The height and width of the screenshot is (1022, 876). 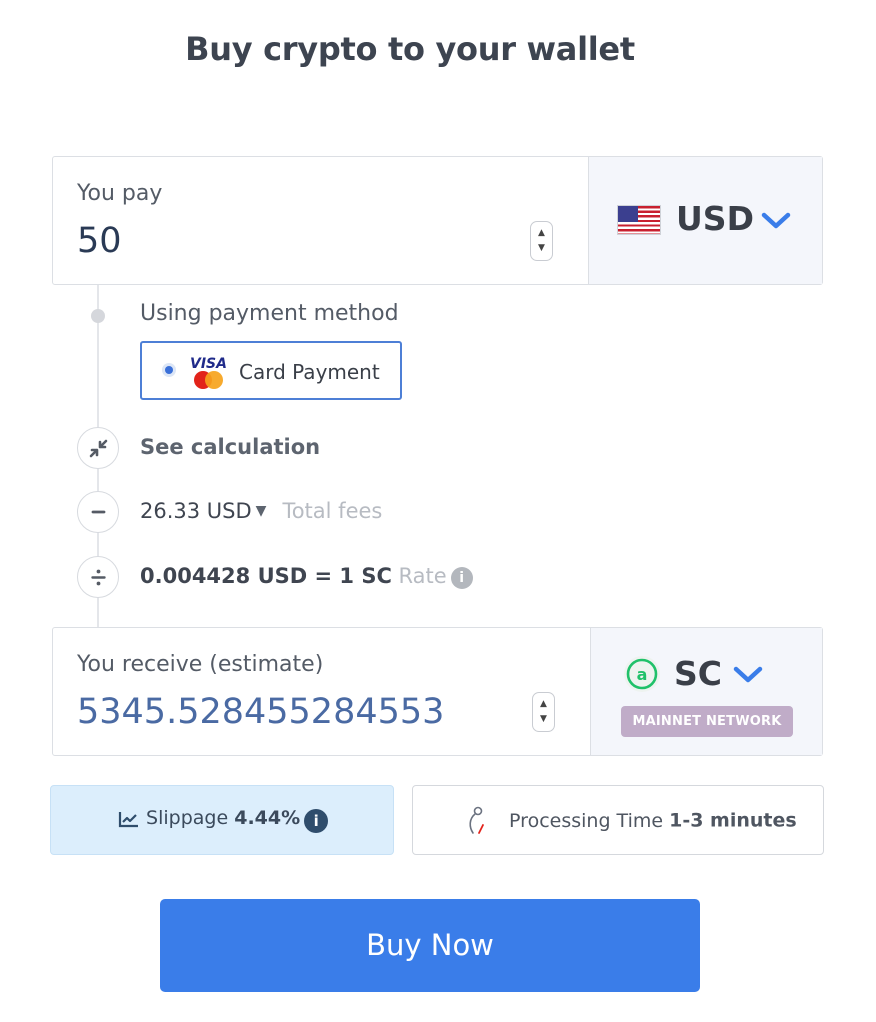 I want to click on see-calculation-toggle, so click(x=98, y=448).